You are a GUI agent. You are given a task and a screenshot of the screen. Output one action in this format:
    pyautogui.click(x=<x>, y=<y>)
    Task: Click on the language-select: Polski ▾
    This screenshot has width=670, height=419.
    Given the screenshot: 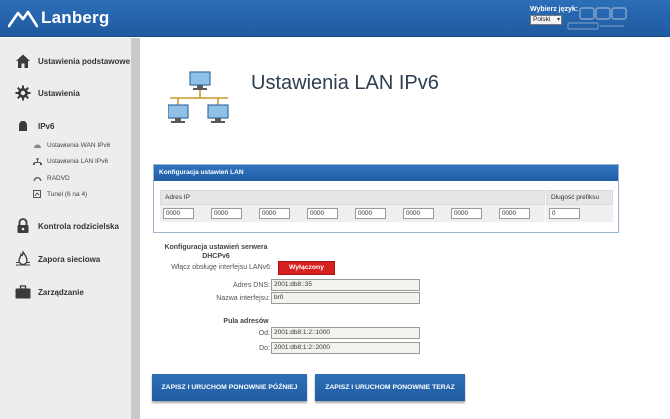 What is the action you would take?
    pyautogui.click(x=546, y=20)
    